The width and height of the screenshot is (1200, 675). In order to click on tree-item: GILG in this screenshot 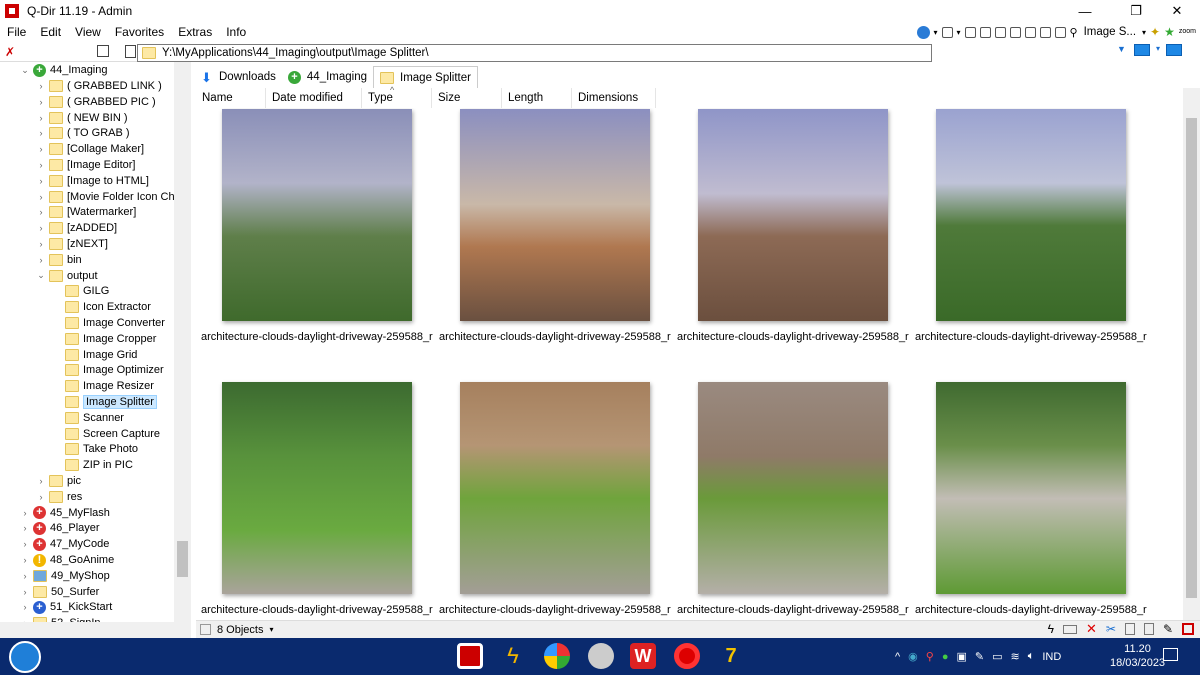, I will do `click(80, 291)`.